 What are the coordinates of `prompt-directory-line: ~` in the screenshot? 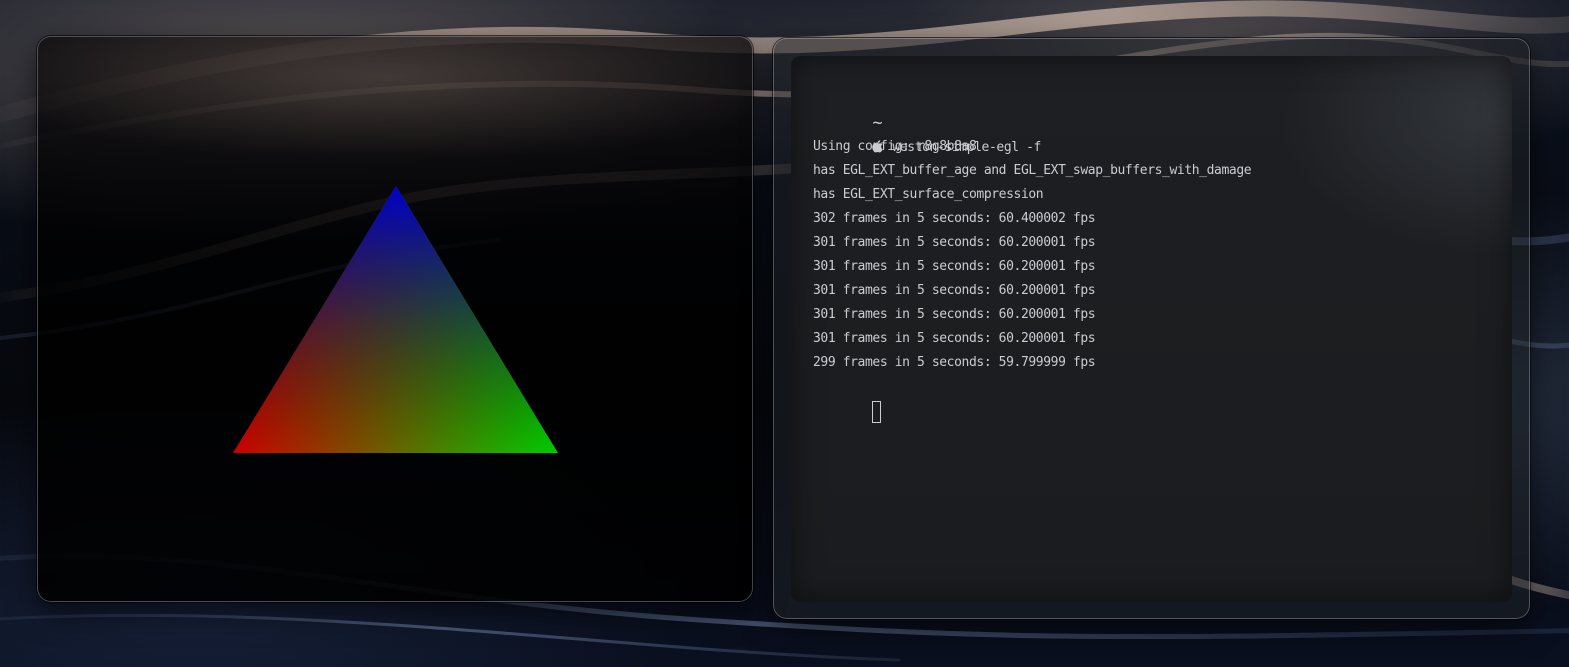 It's located at (1032, 110).